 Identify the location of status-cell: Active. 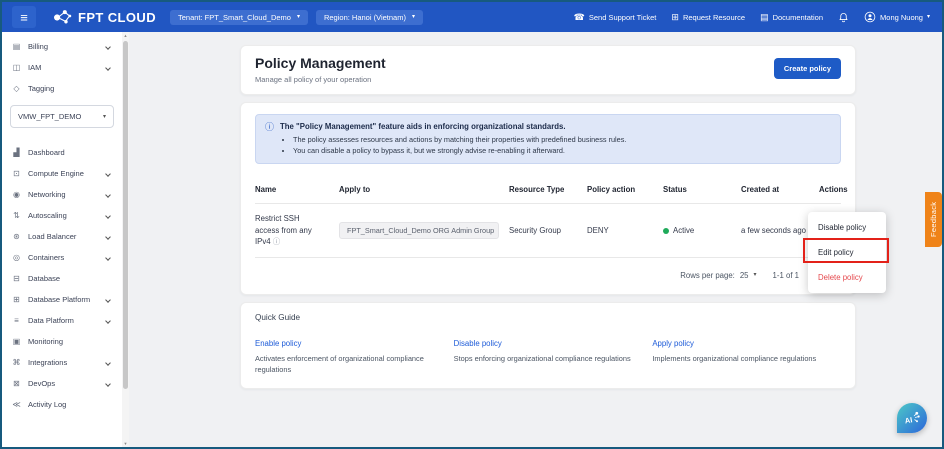
(702, 230).